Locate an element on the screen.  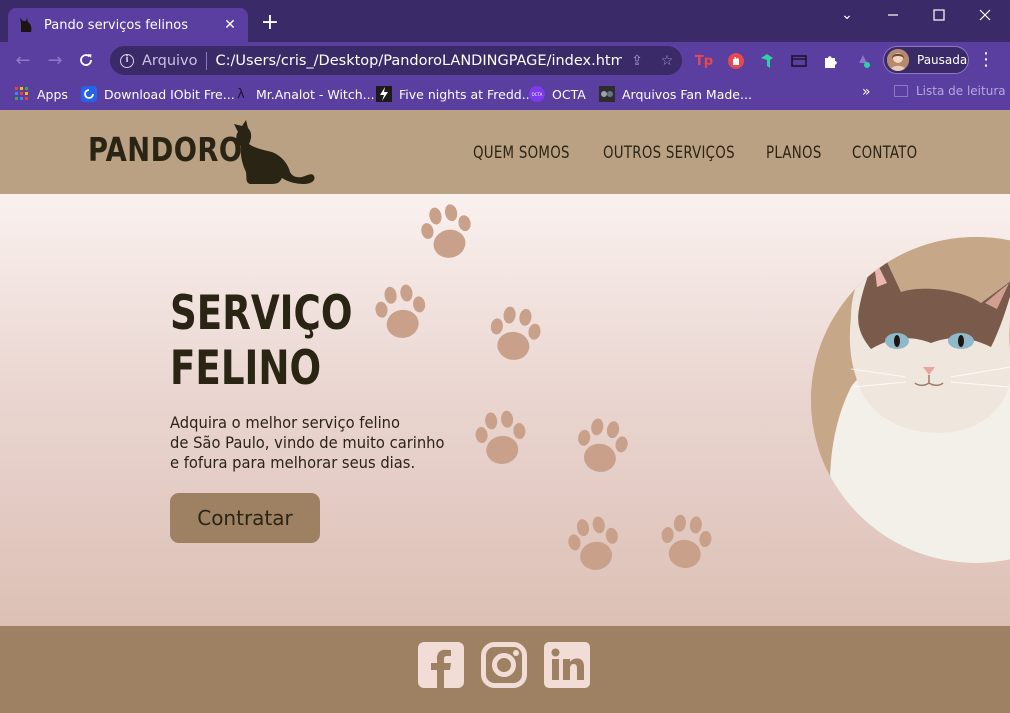
browser-tab: Pando serviços felinos ✕ is located at coordinates (128, 25).